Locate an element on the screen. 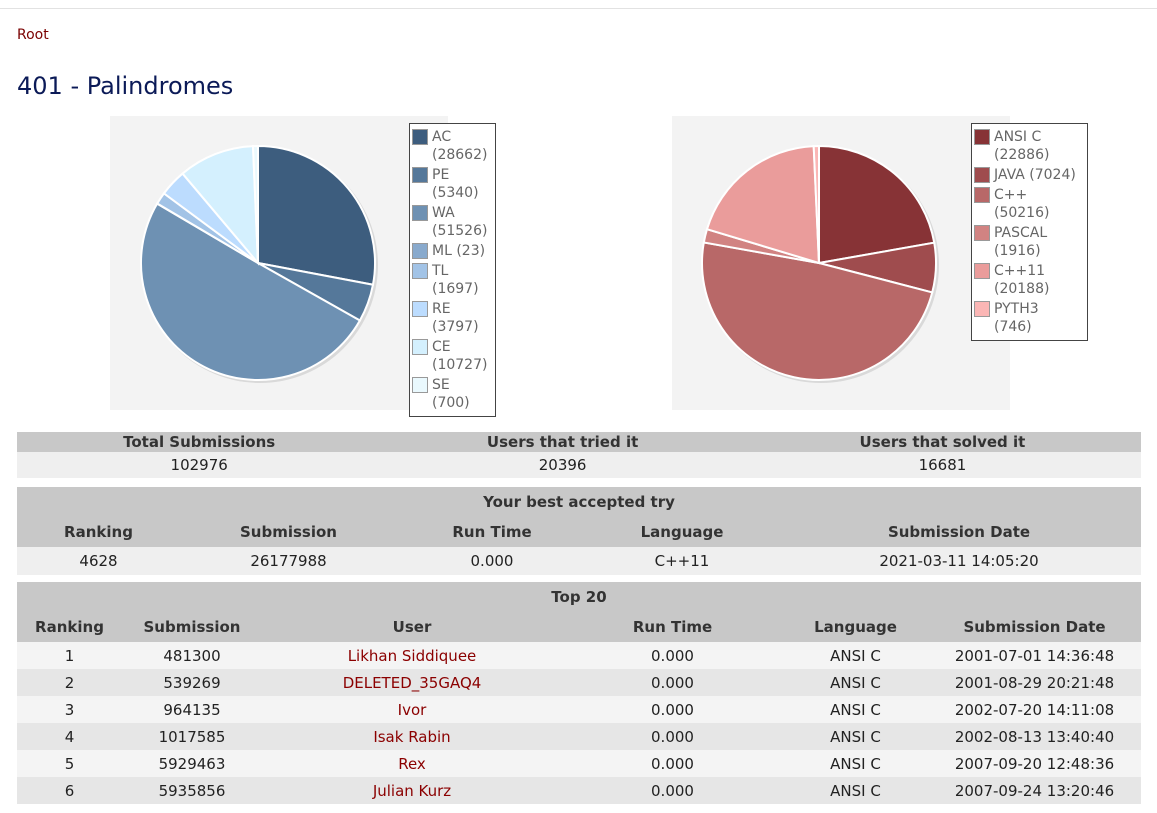 The width and height of the screenshot is (1157, 813). cell-ranking: 3 is located at coordinates (69, 709).